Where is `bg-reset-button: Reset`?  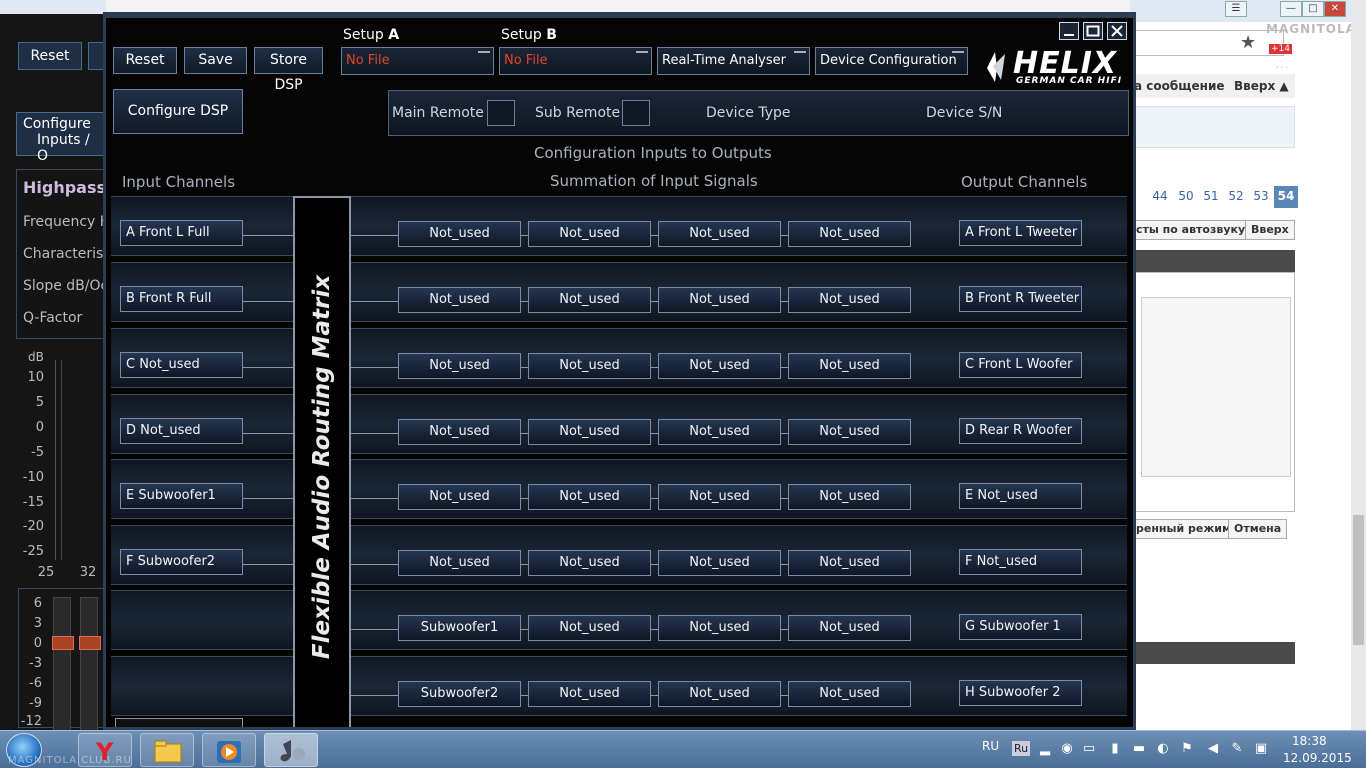
bg-reset-button: Reset is located at coordinates (50, 56).